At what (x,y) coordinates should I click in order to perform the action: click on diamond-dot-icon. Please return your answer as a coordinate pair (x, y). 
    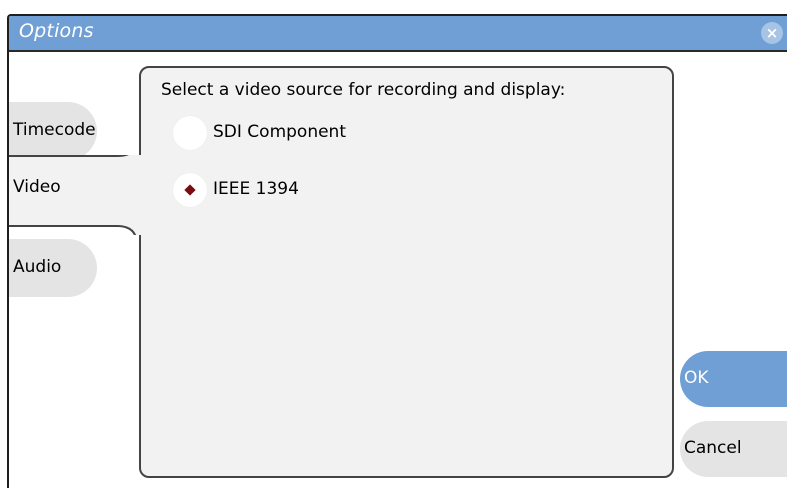
    Looking at the image, I should click on (190, 190).